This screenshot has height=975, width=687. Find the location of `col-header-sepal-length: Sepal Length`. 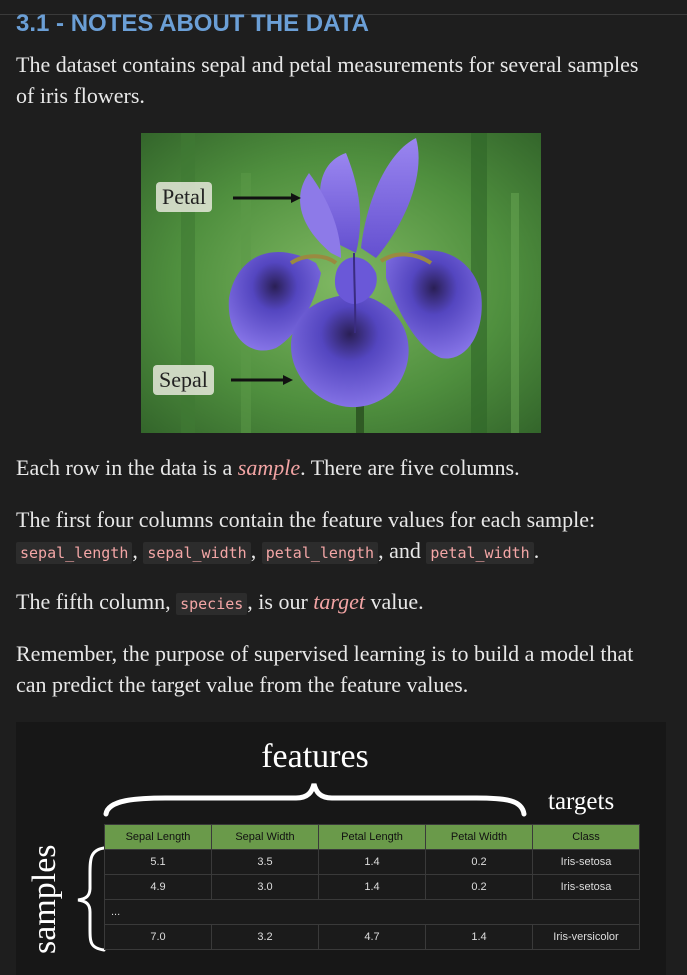

col-header-sepal-length: Sepal Length is located at coordinates (158, 837).